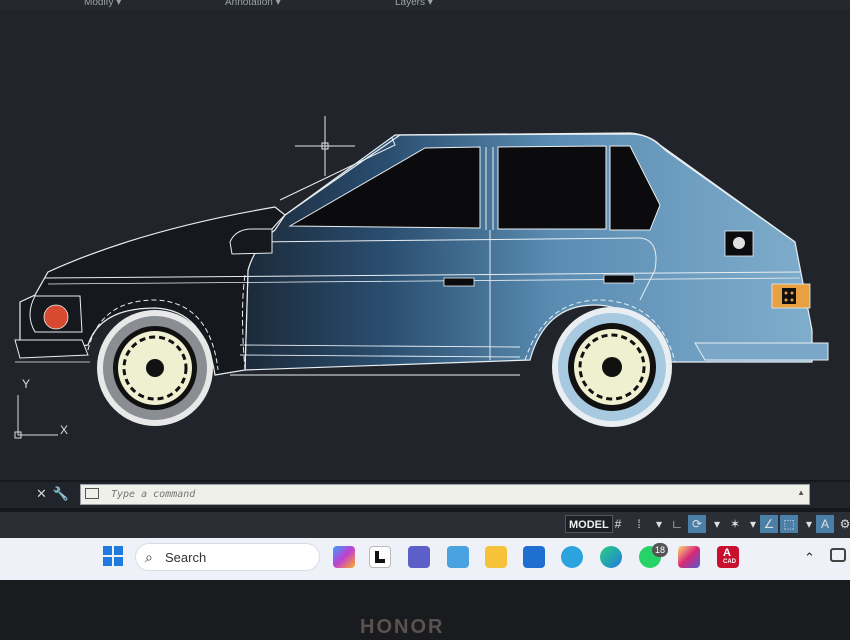  I want to click on autocad-icon-sub: CAD, so click(729, 562).